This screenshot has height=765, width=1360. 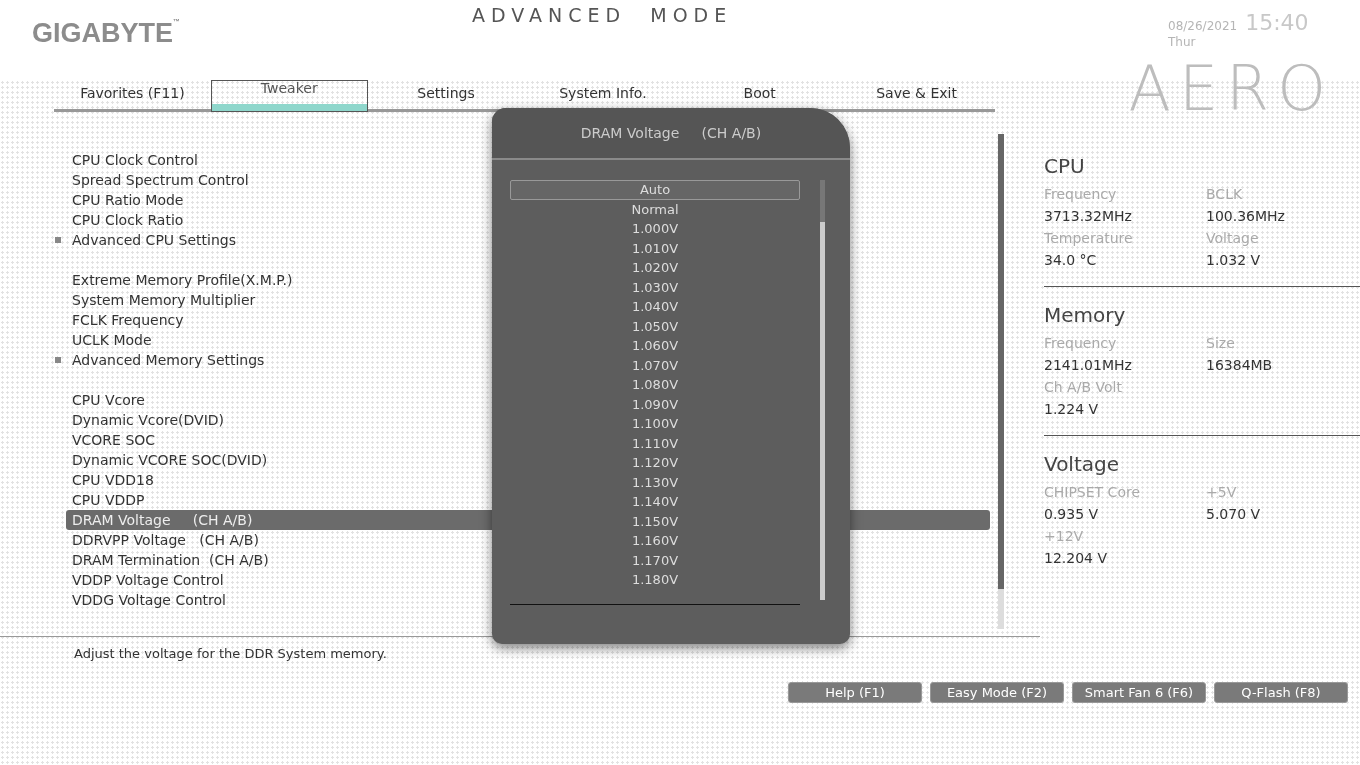 What do you see at coordinates (1071, 260) in the screenshot?
I see `info-value: 34.0 °C` at bounding box center [1071, 260].